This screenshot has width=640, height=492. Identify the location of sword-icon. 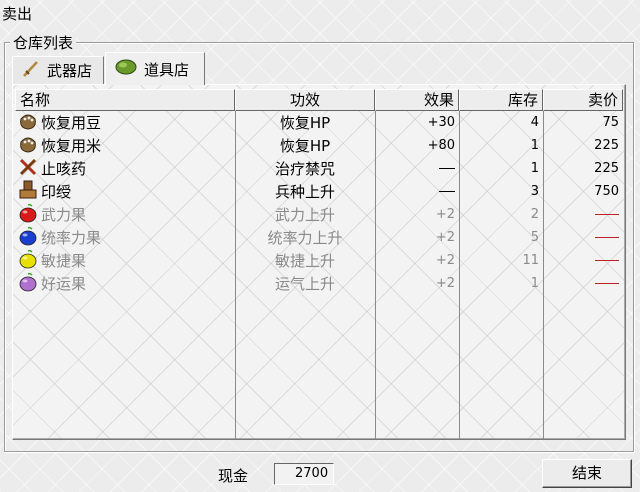
(31, 71).